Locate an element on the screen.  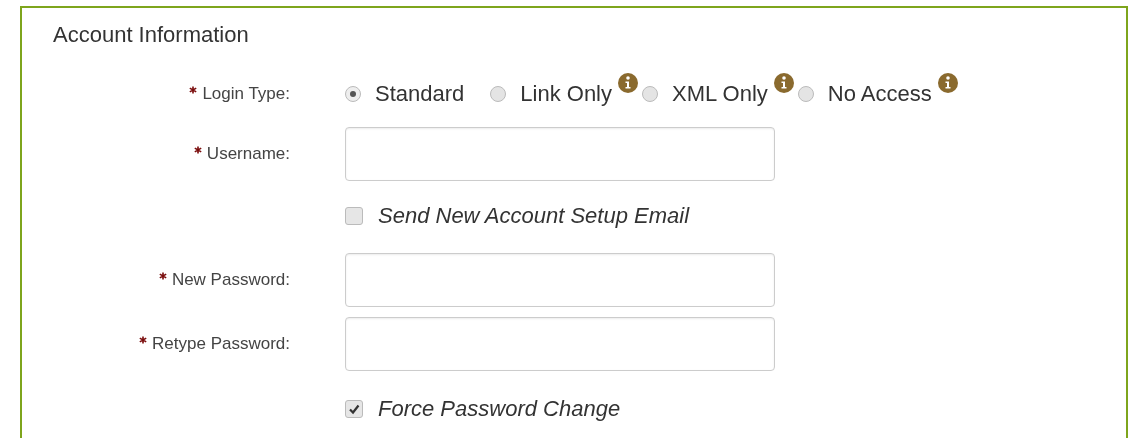
radio-option: No Access is located at coordinates (864, 94).